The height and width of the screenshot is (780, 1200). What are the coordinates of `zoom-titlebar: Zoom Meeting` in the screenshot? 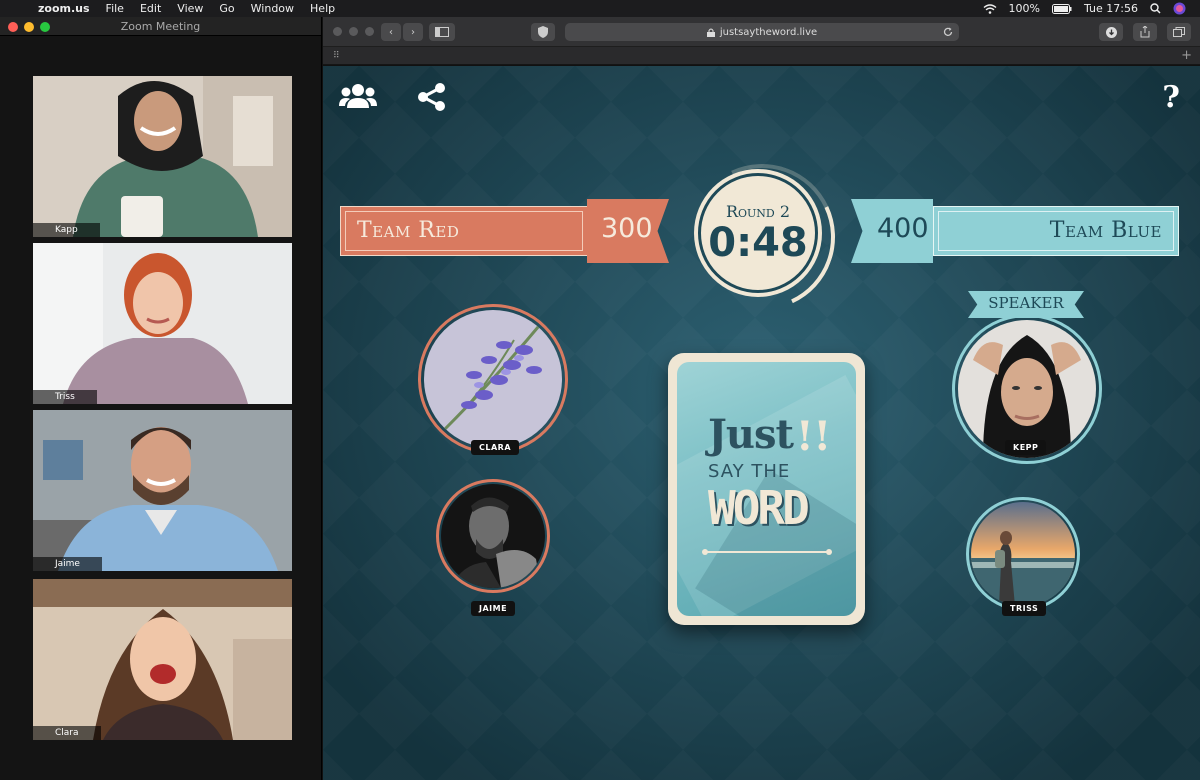 It's located at (160, 26).